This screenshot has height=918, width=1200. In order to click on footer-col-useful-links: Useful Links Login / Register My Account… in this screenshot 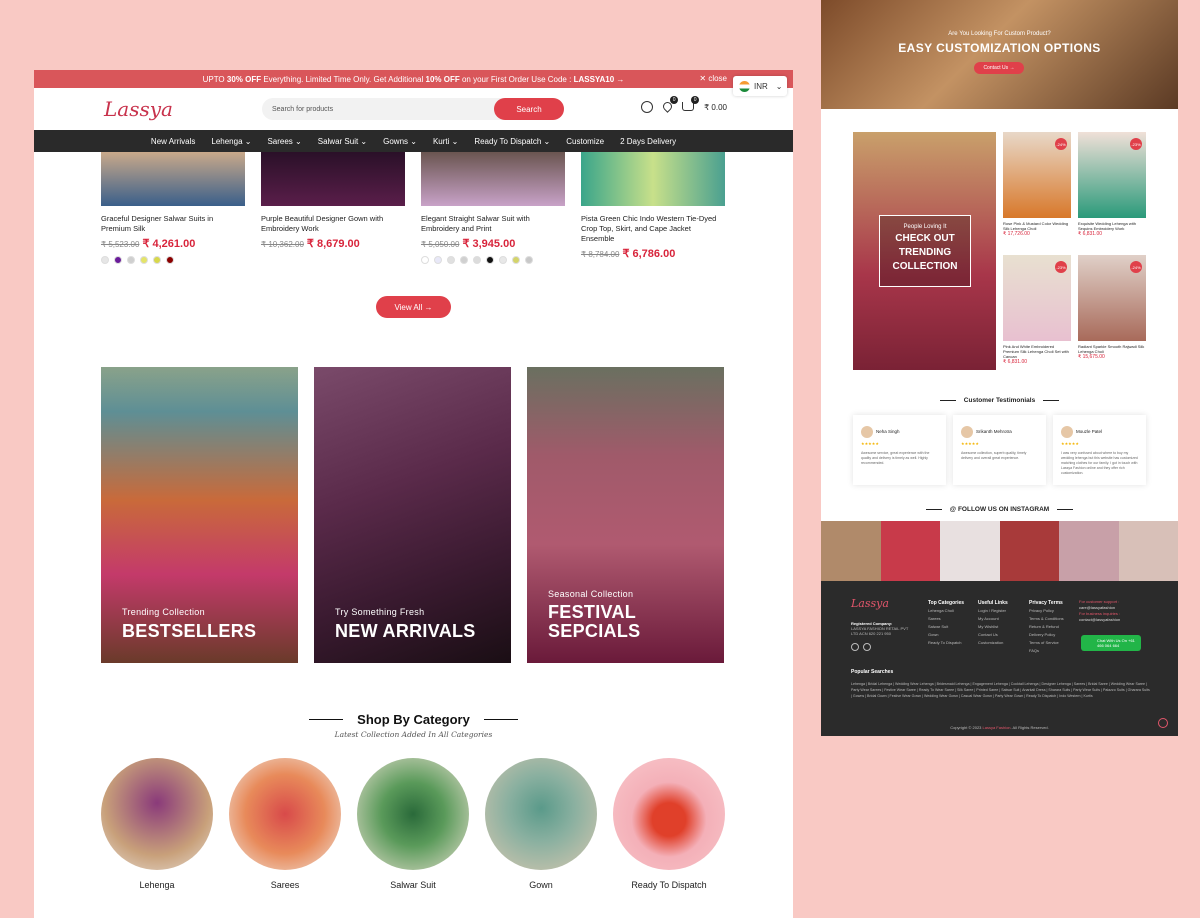, I will do `click(993, 623)`.